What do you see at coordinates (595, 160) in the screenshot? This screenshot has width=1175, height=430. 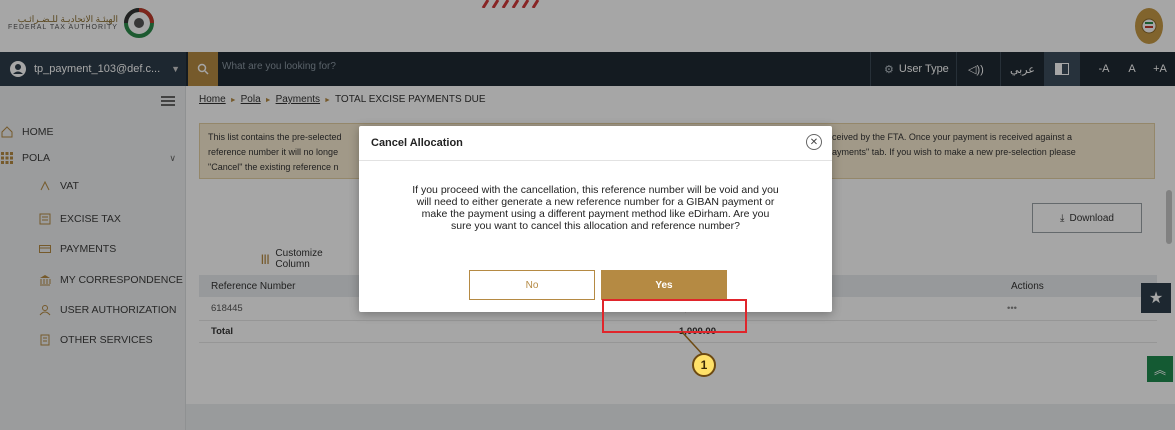 I see `divider` at bounding box center [595, 160].